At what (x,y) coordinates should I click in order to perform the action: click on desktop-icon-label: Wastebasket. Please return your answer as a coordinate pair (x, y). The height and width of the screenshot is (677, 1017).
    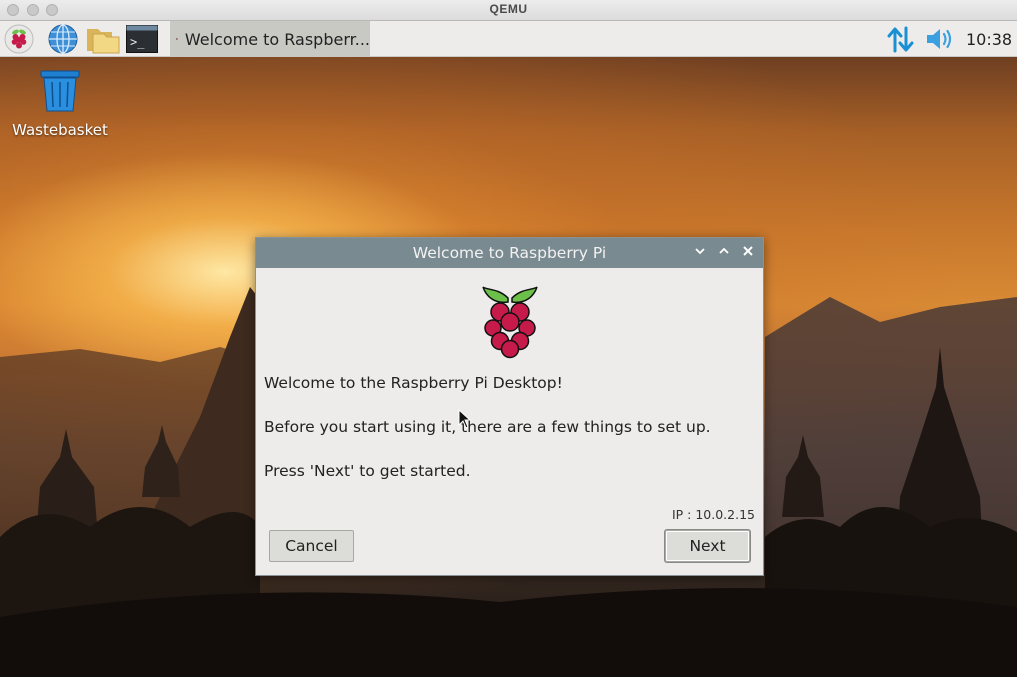
    Looking at the image, I should click on (60, 130).